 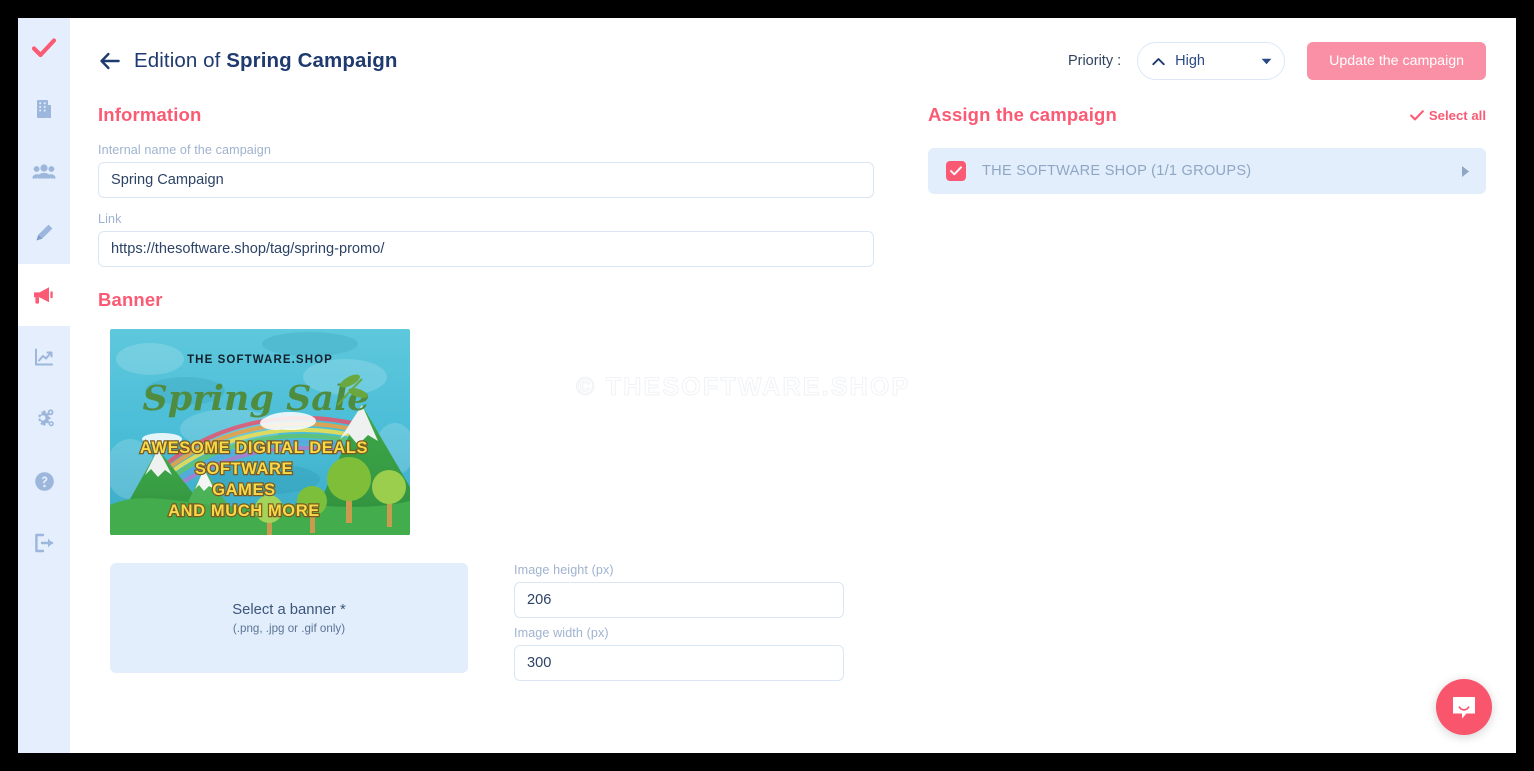 What do you see at coordinates (244, 469) in the screenshot?
I see `svg-text: SOFTWARE` at bounding box center [244, 469].